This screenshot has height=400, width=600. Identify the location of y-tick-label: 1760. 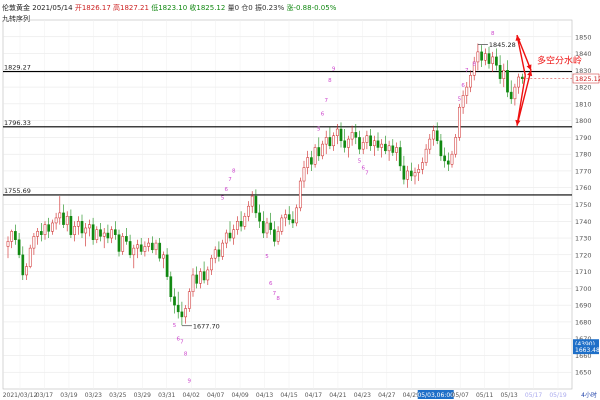
(583, 188).